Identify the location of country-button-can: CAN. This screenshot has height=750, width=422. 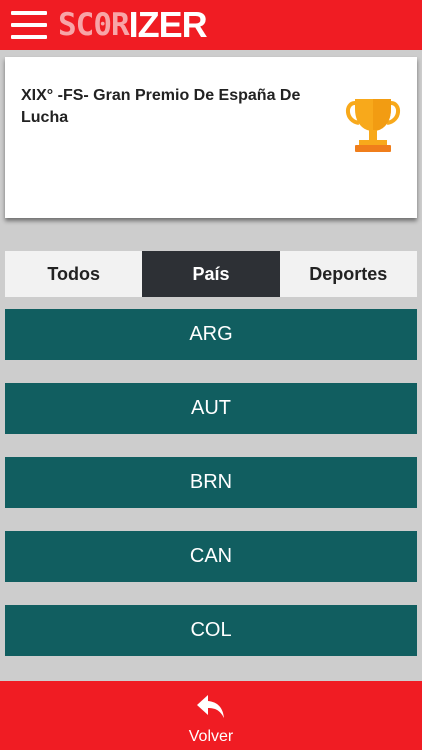
(211, 556).